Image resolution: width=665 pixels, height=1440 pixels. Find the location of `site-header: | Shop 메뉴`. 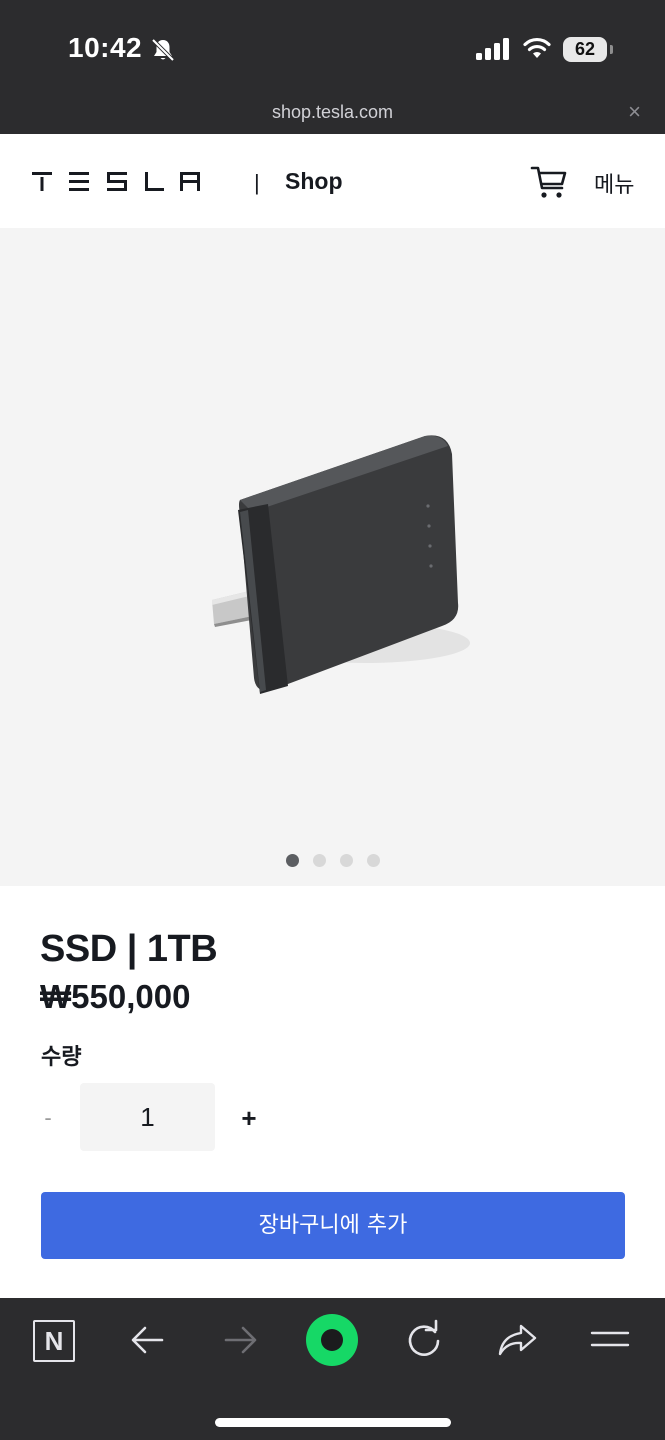

site-header: | Shop 메뉴 is located at coordinates (332, 181).